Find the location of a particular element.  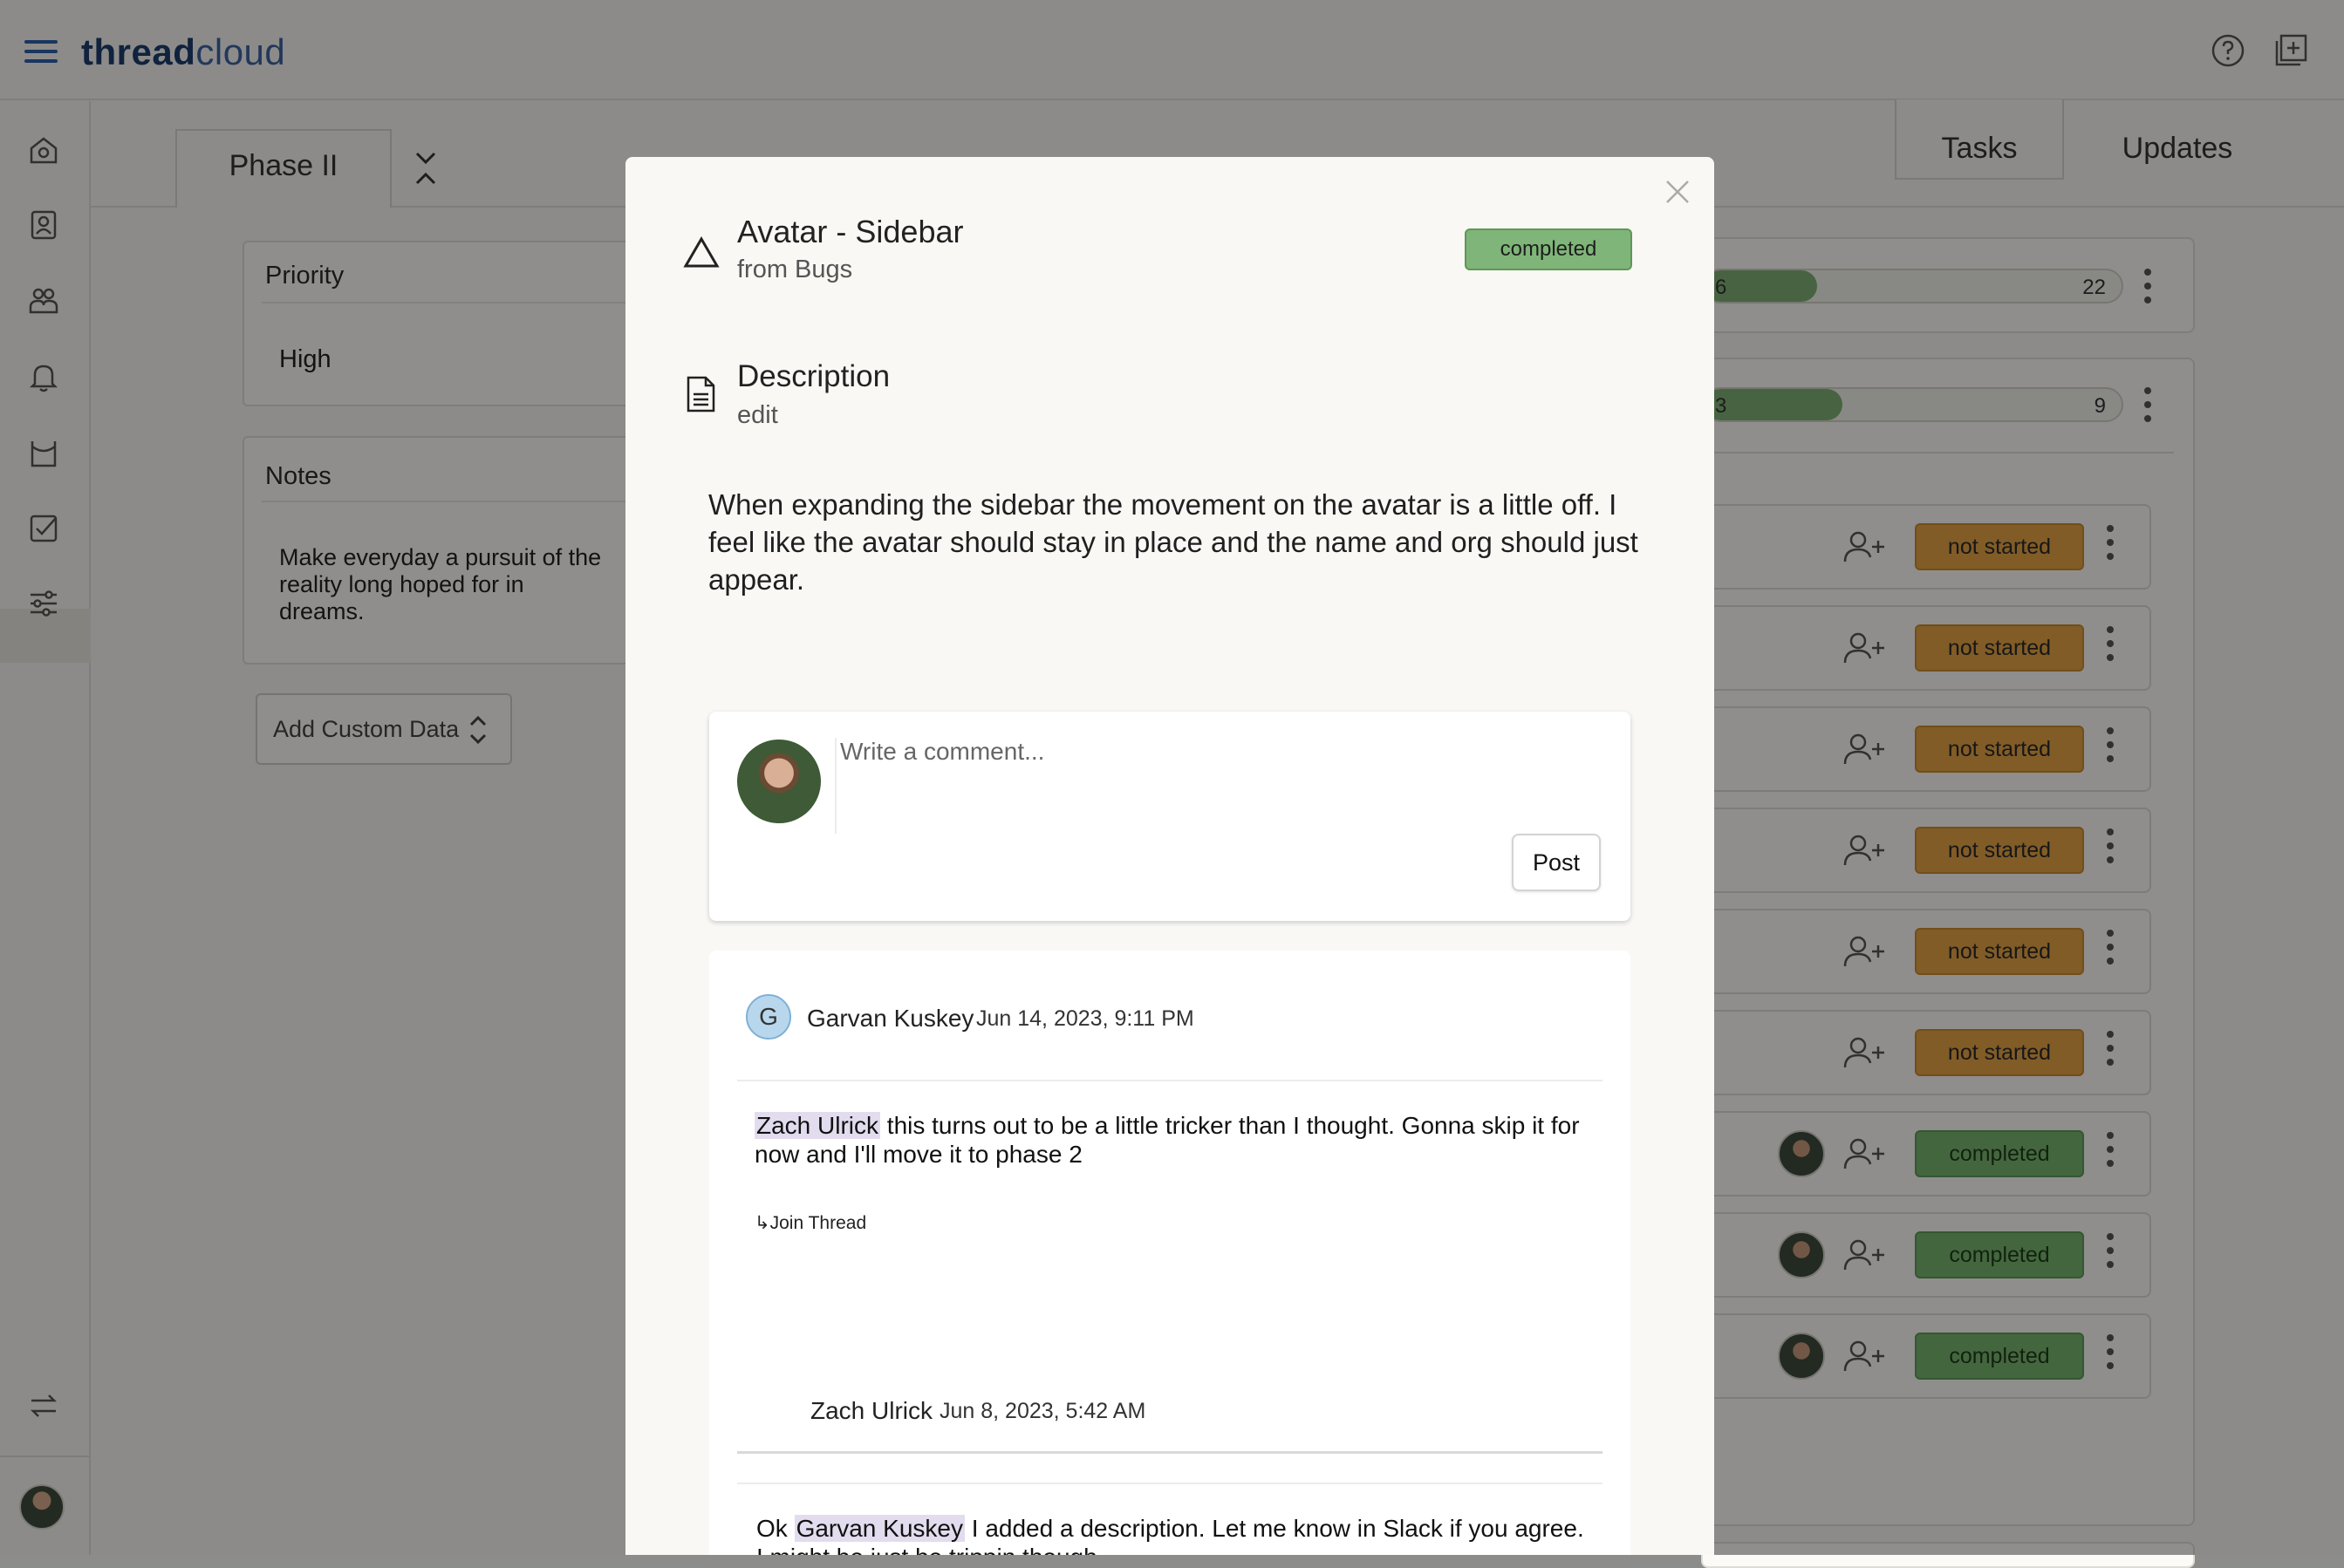

task-source: from Bugs is located at coordinates (794, 270).